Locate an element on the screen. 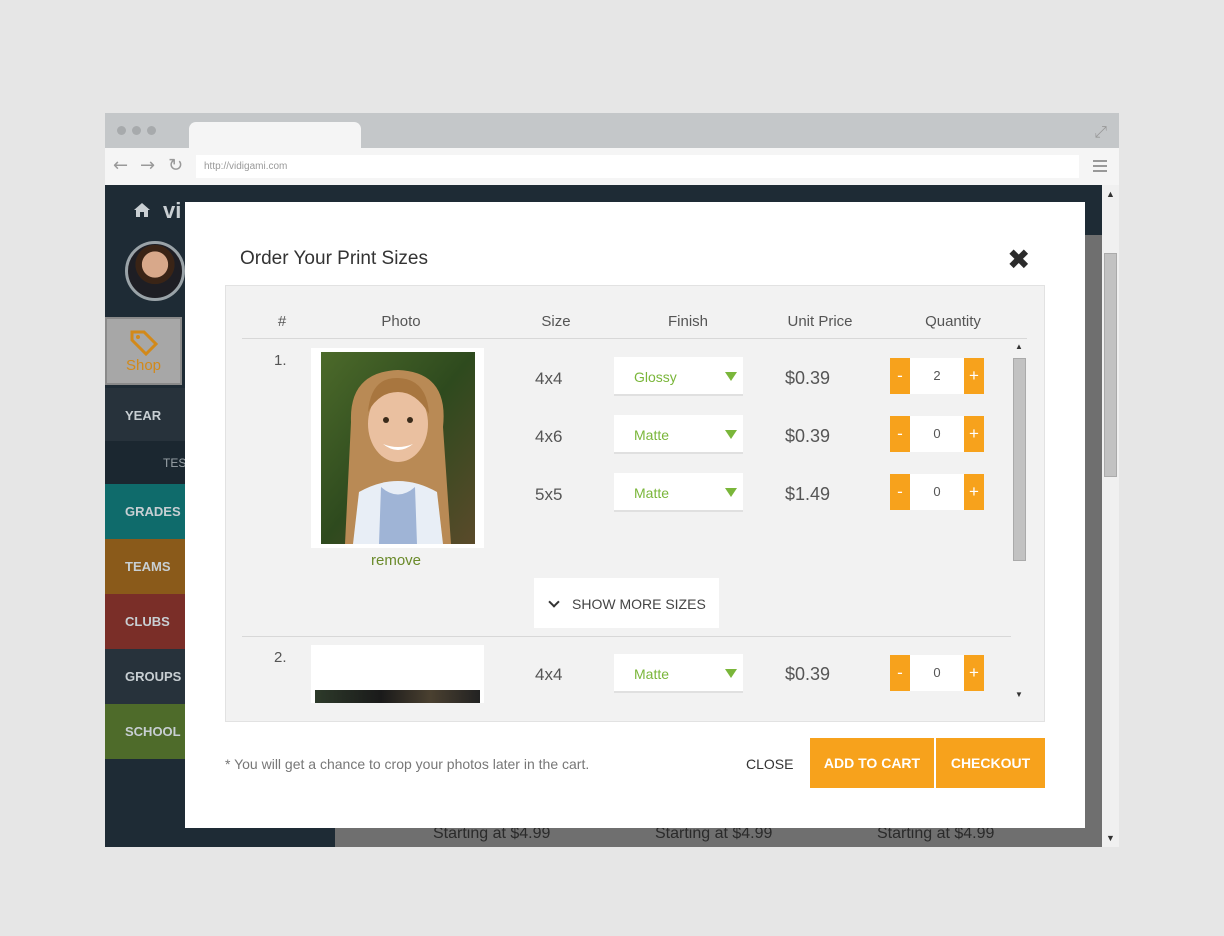  column-header: Photo is located at coordinates (401, 321).